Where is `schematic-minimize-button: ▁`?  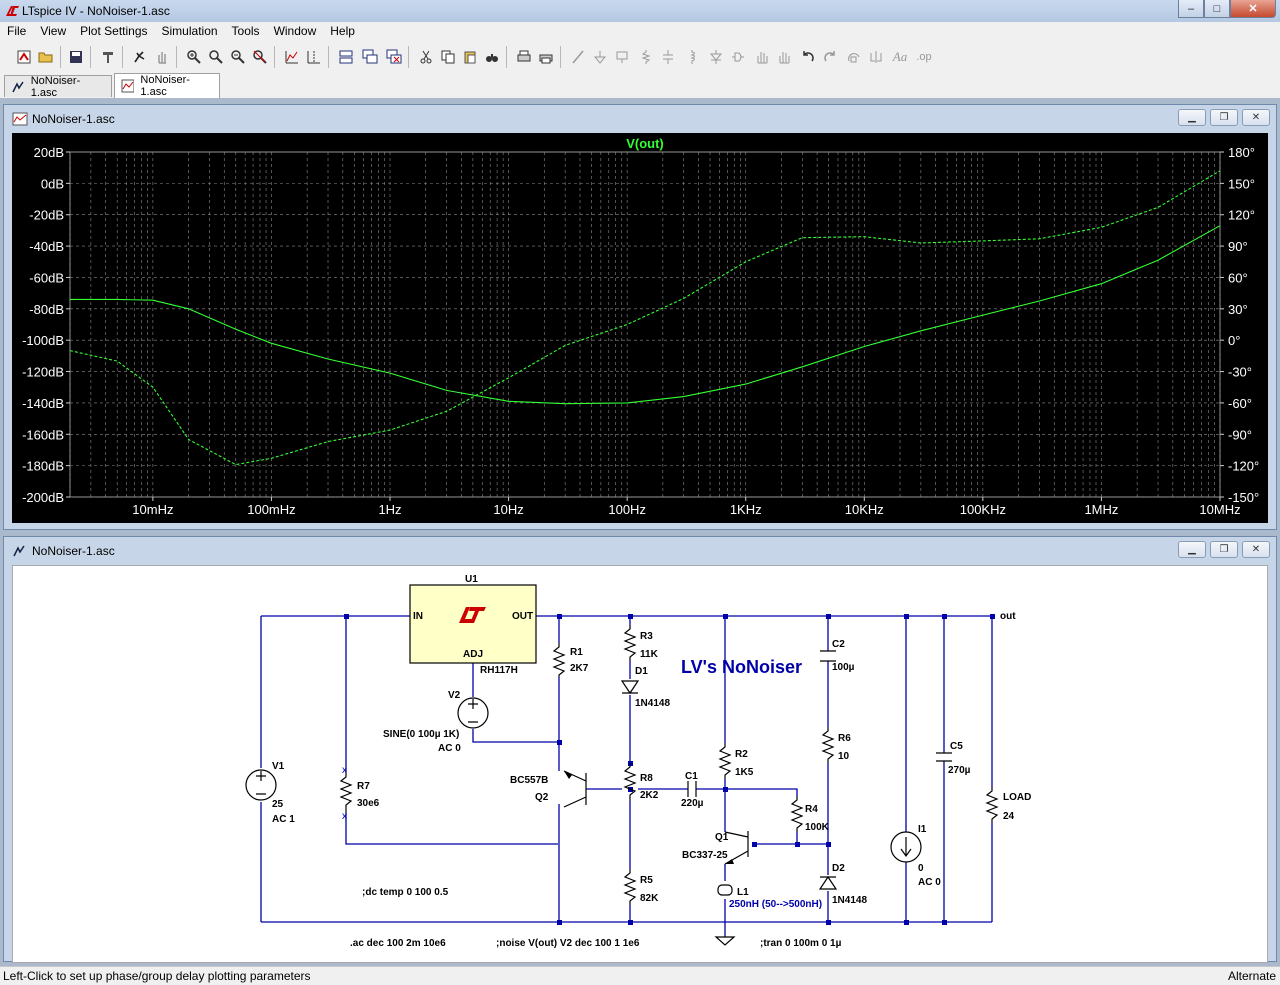 schematic-minimize-button: ▁ is located at coordinates (1192, 549).